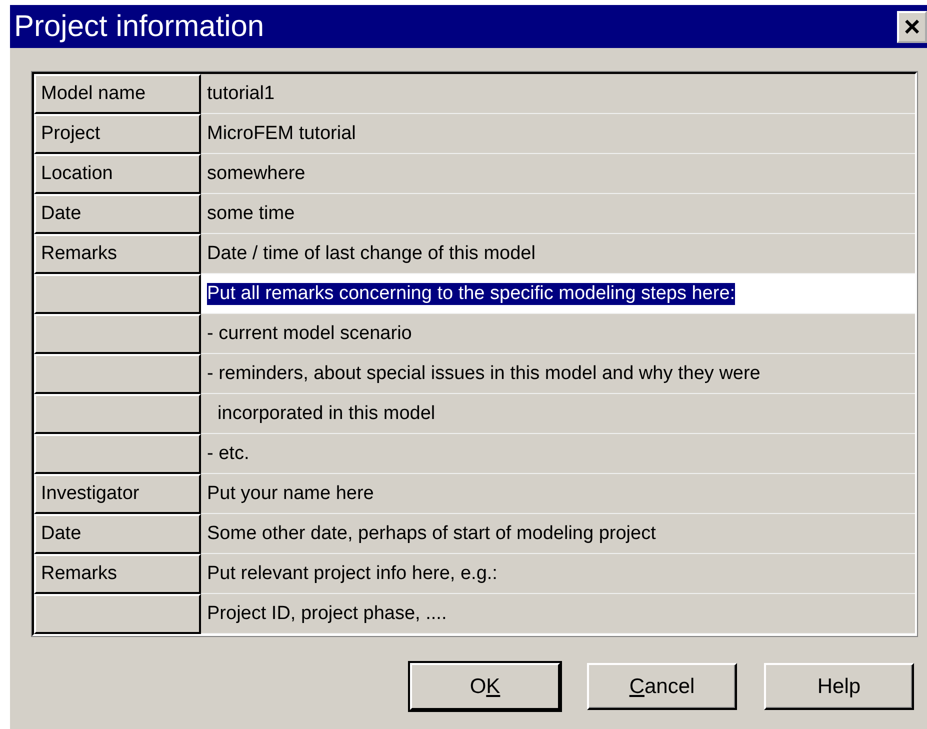 This screenshot has width=927, height=729. I want to click on dialog-button: OK, so click(485, 686).